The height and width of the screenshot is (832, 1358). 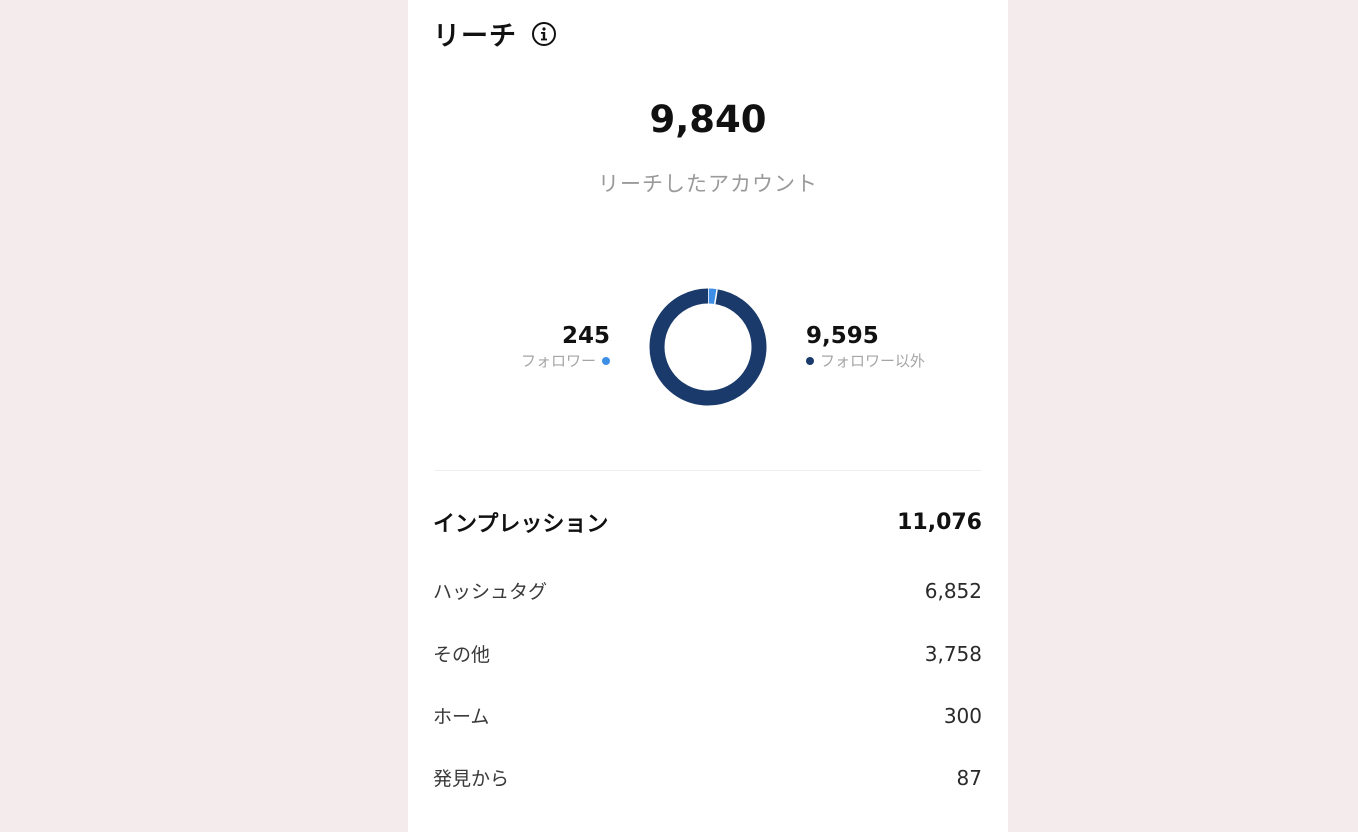 What do you see at coordinates (712, 296) in the screenshot?
I see `donut-slice-followers` at bounding box center [712, 296].